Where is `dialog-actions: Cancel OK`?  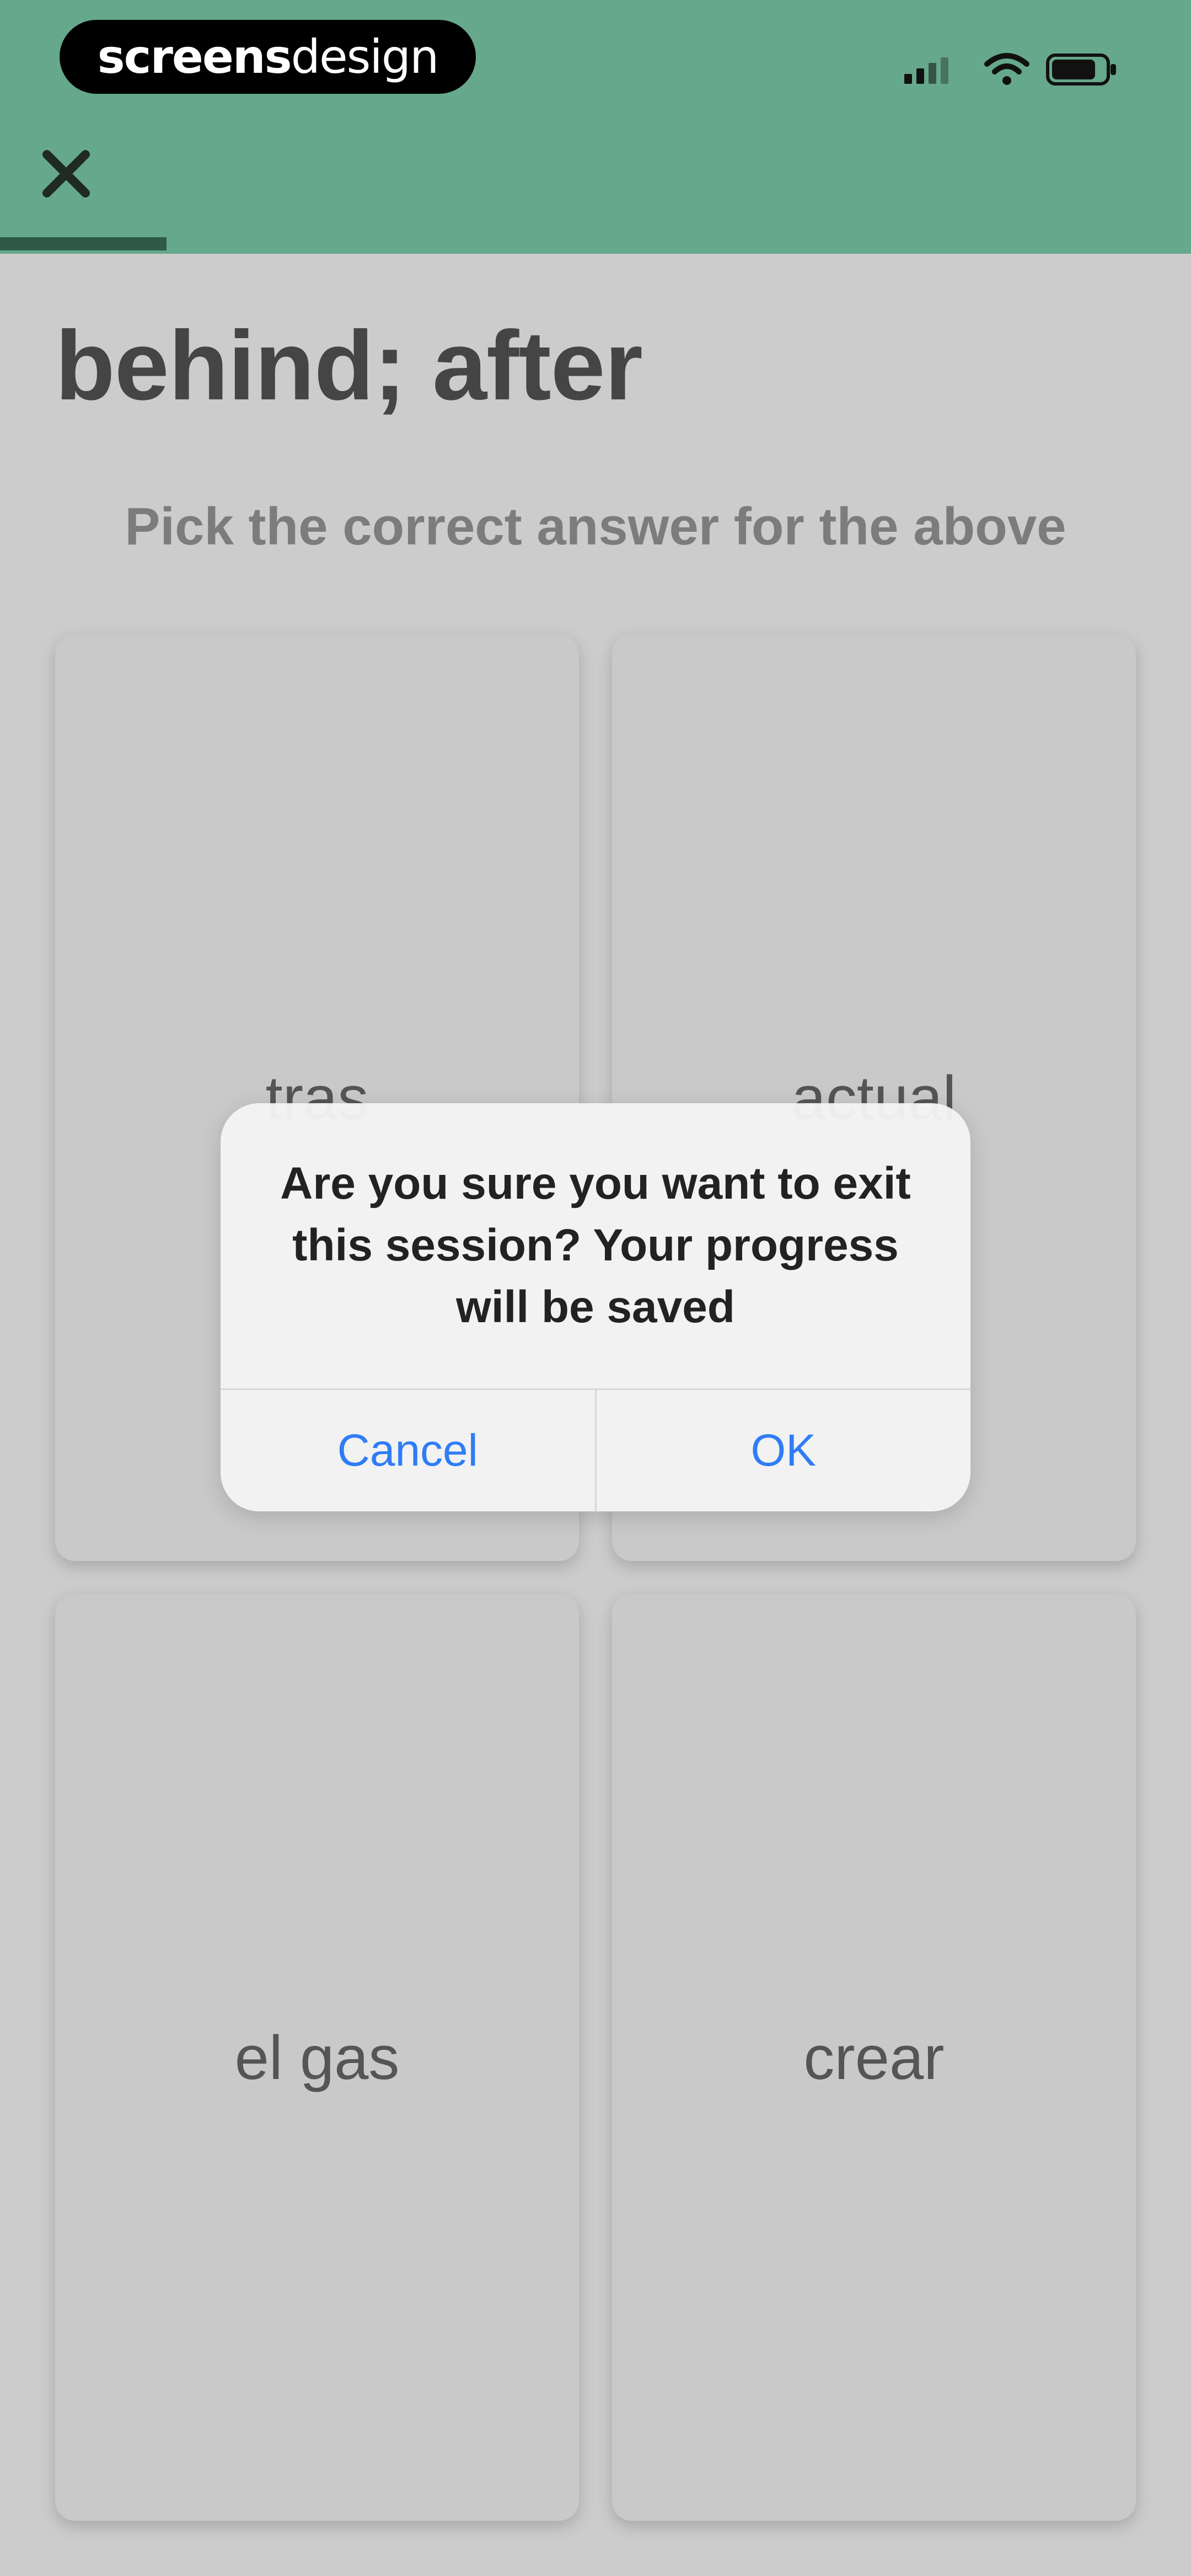 dialog-actions: Cancel OK is located at coordinates (595, 1449).